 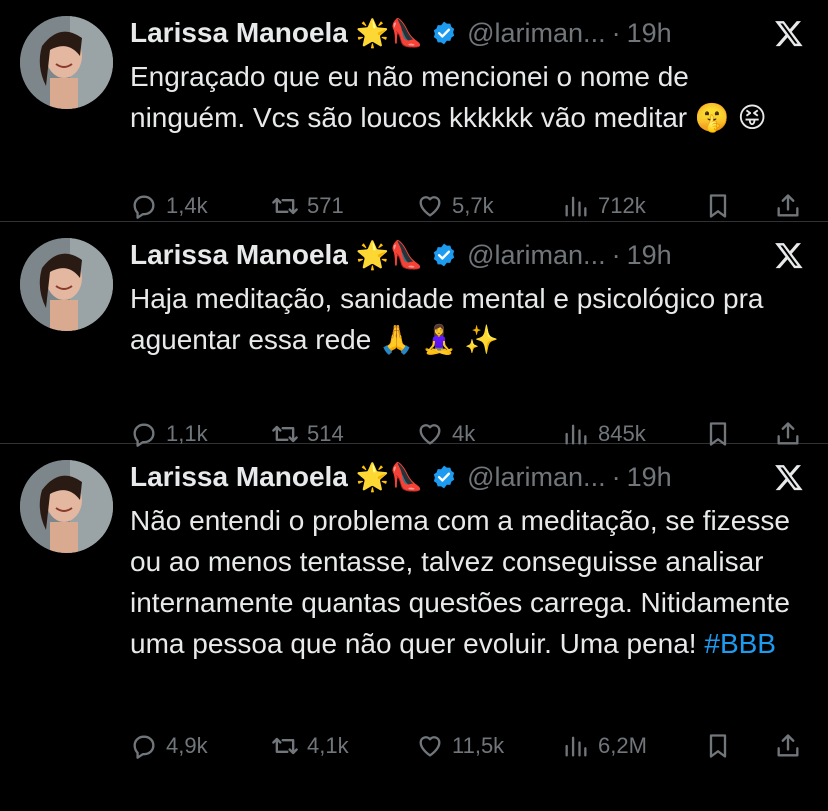 I want to click on retweet-button: 4,1k, so click(x=310, y=746).